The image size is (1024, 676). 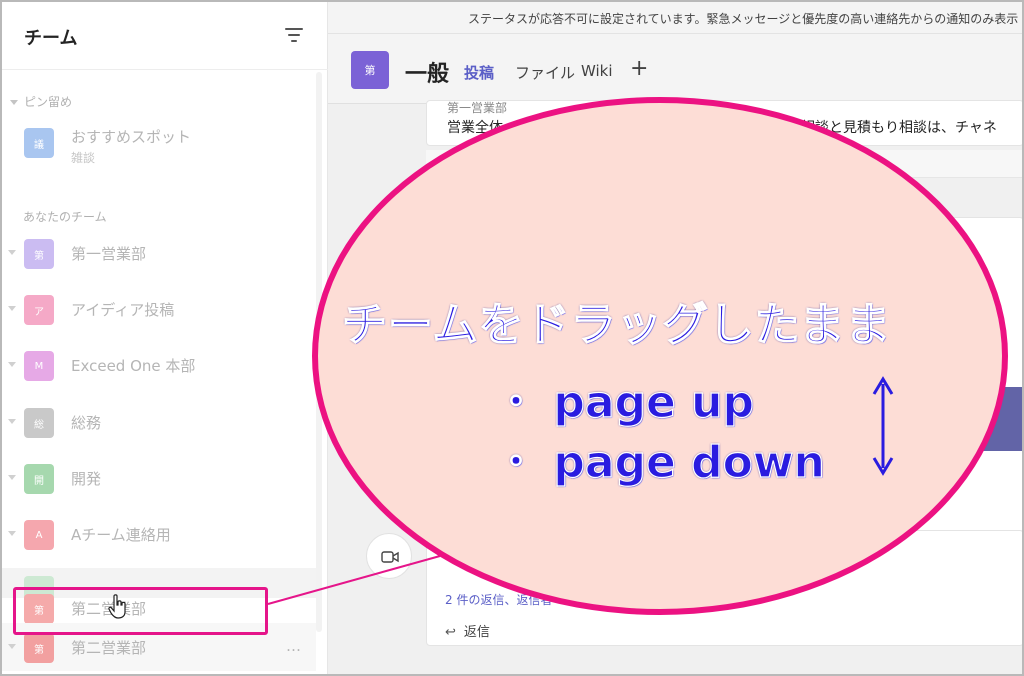 What do you see at coordinates (117, 606) in the screenshot?
I see `hand-cursor-icon` at bounding box center [117, 606].